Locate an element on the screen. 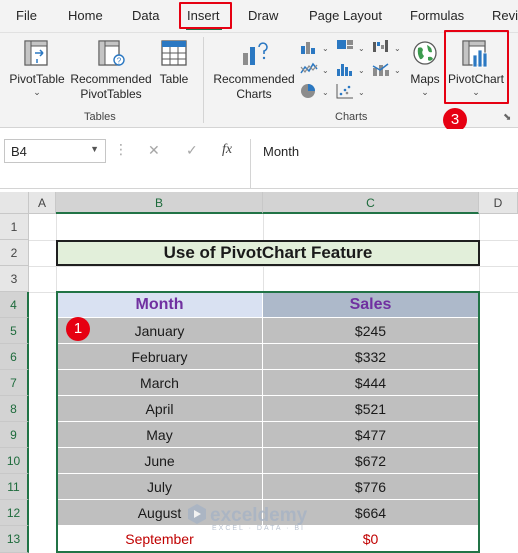 The image size is (518, 553). tables-group-label: Tables is located at coordinates (100, 117).